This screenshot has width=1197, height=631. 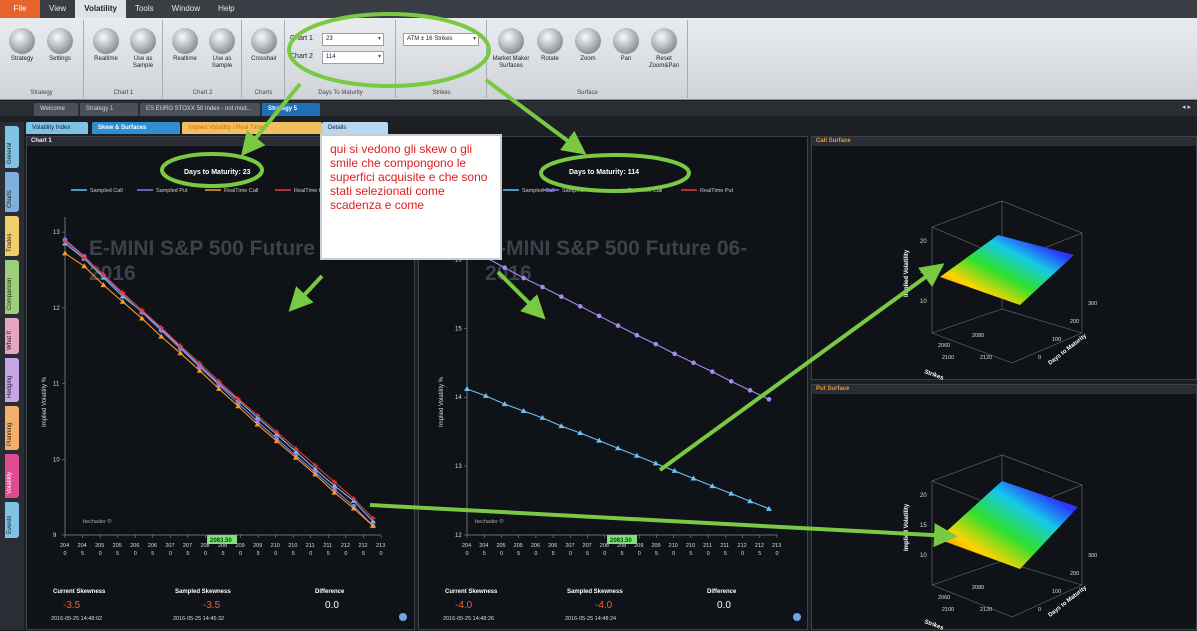 I want to click on chart1-xtick: 206, so click(x=134, y=546).